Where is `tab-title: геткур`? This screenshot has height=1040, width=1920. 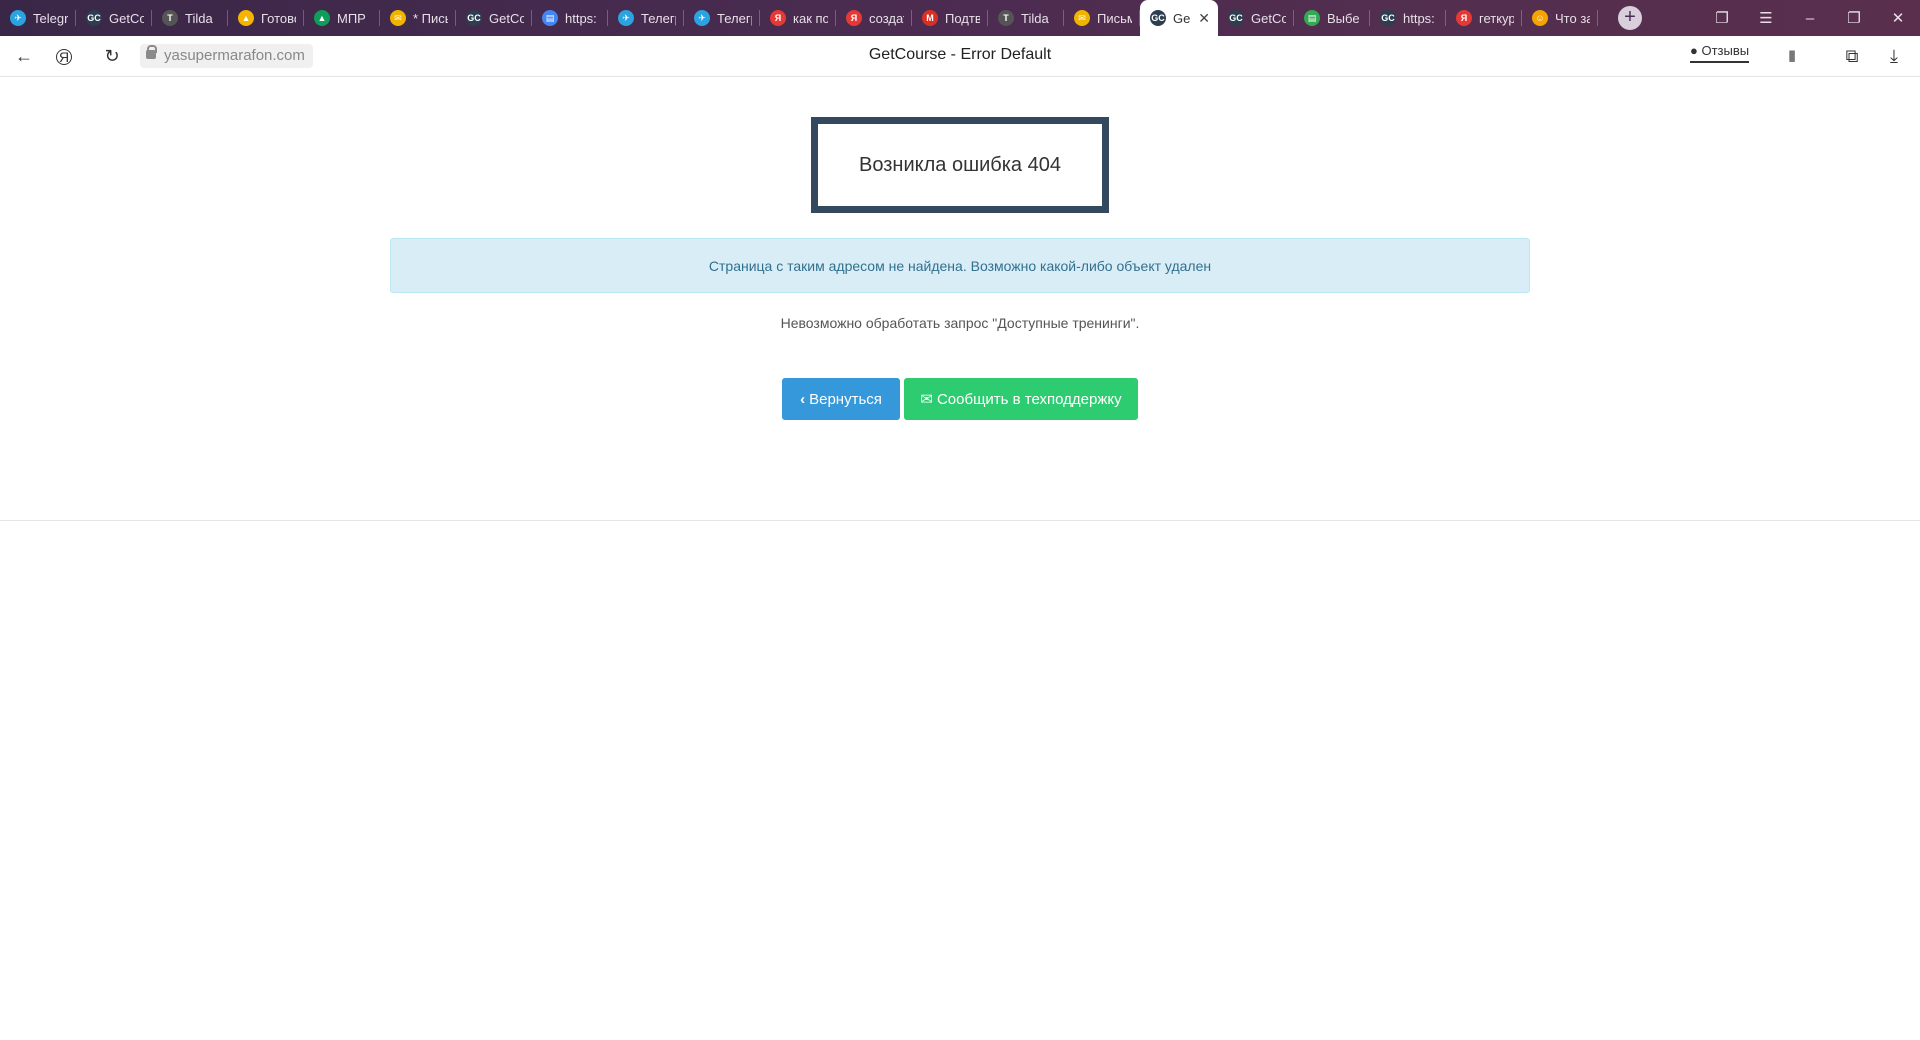
tab-title: геткур is located at coordinates (1496, 18).